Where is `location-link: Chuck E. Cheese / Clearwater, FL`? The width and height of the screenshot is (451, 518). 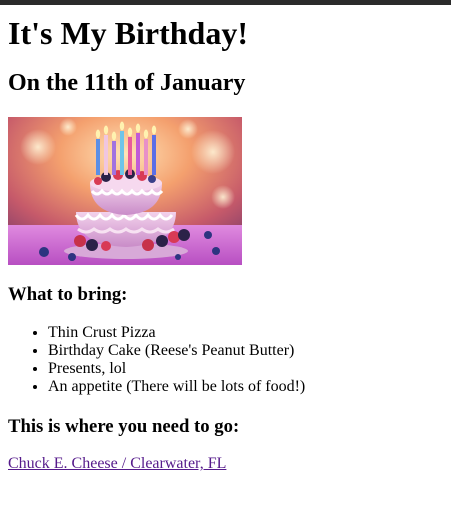 location-link: Chuck E. Cheese / Clearwater, FL is located at coordinates (117, 463).